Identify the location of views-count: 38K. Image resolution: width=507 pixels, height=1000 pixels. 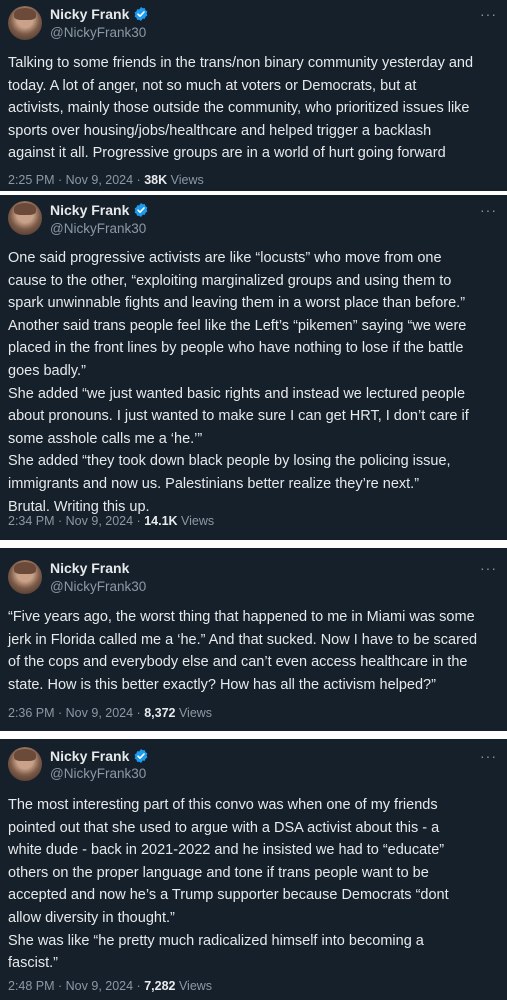
(156, 180).